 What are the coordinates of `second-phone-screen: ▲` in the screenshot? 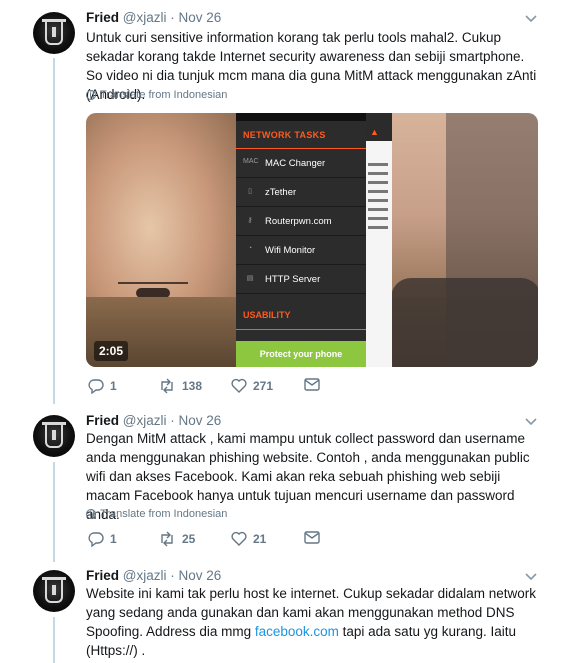 It's located at (379, 240).